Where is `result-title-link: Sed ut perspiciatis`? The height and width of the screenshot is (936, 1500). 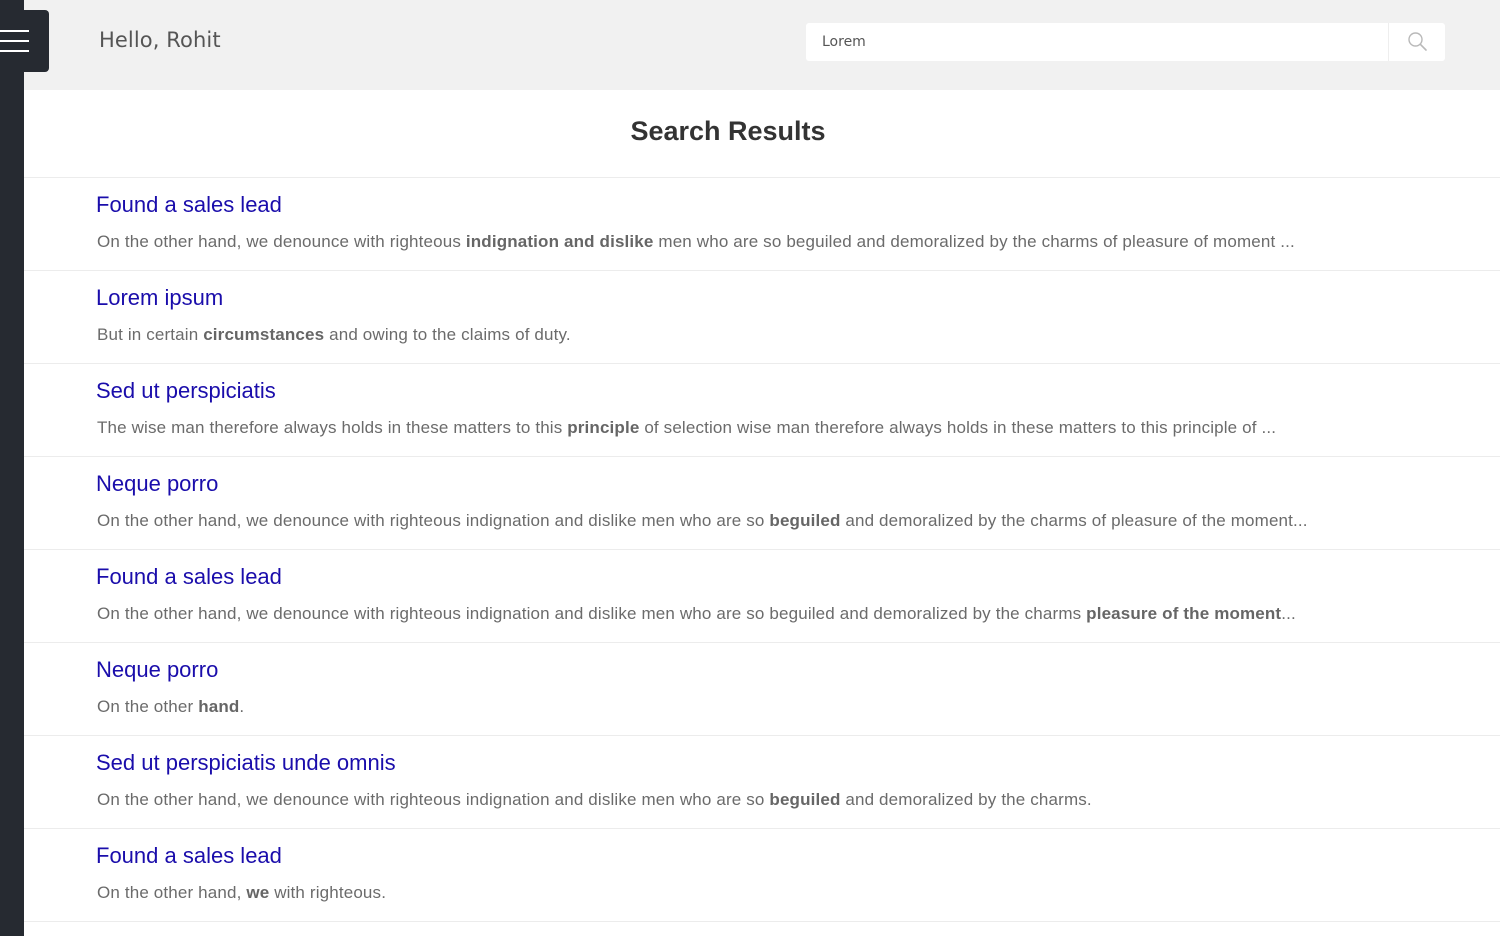 result-title-link: Sed ut perspiciatis is located at coordinates (186, 391).